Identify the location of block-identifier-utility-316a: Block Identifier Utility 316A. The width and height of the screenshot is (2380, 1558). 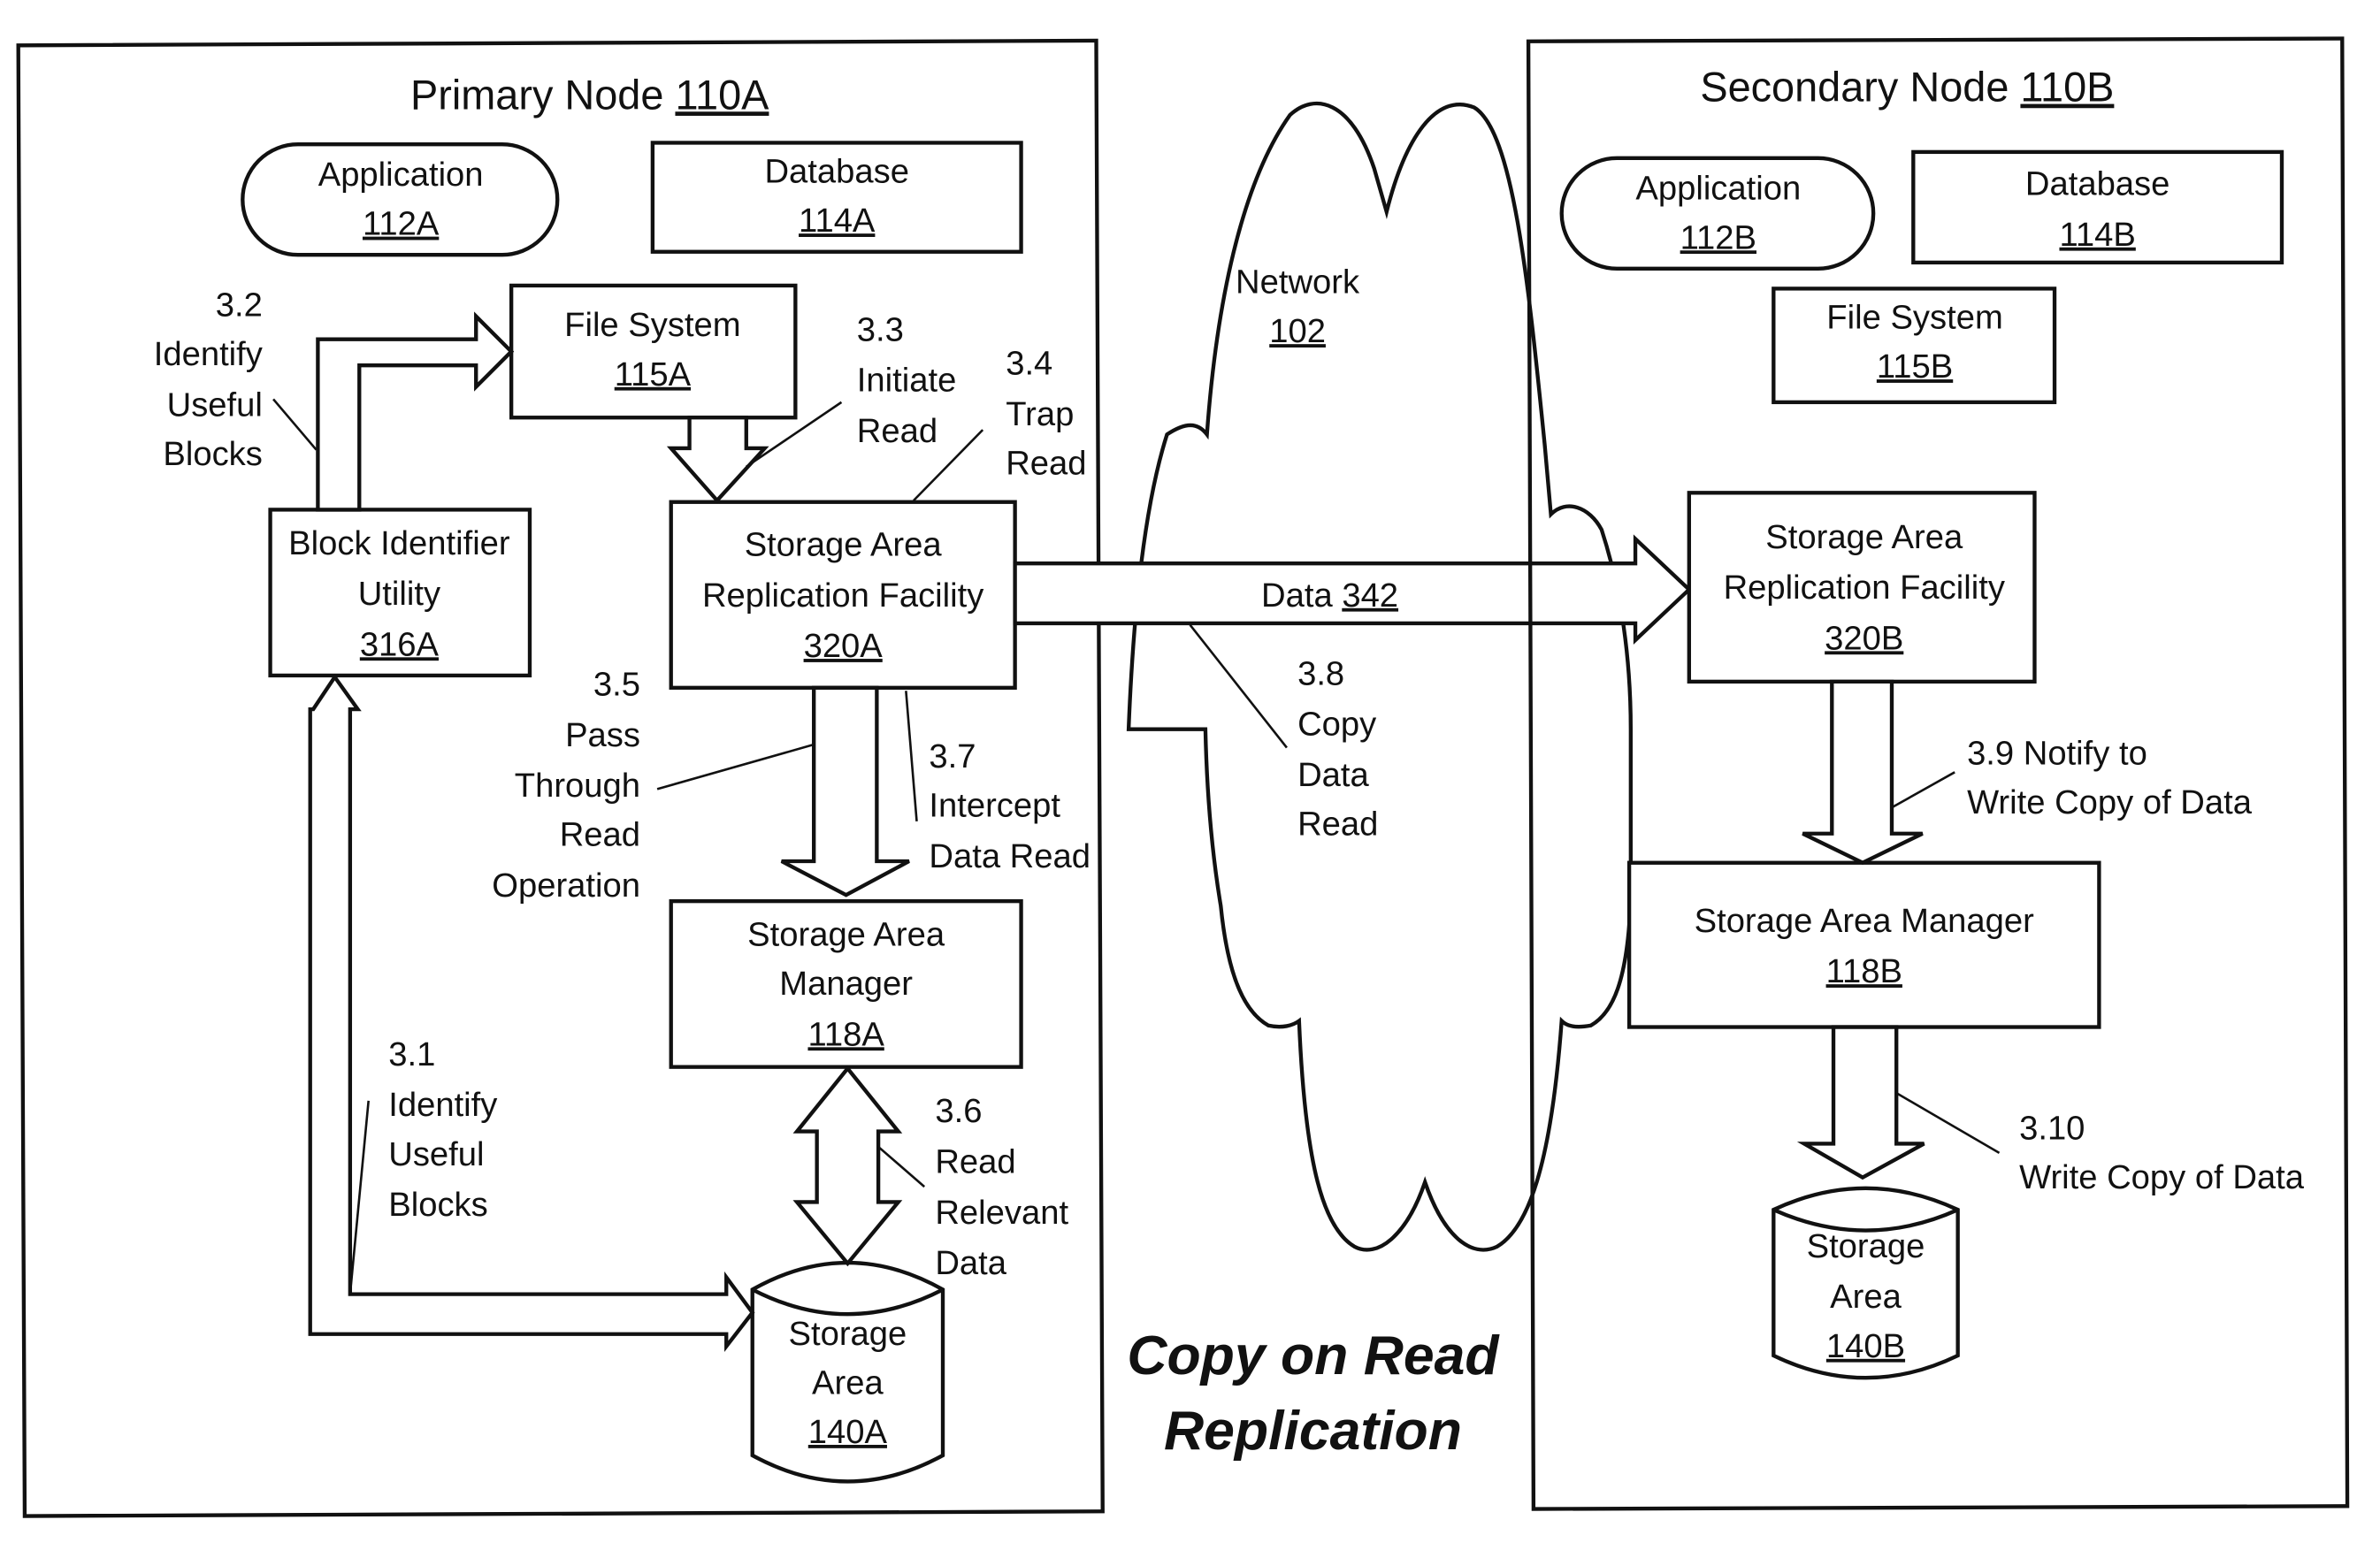
(400, 593).